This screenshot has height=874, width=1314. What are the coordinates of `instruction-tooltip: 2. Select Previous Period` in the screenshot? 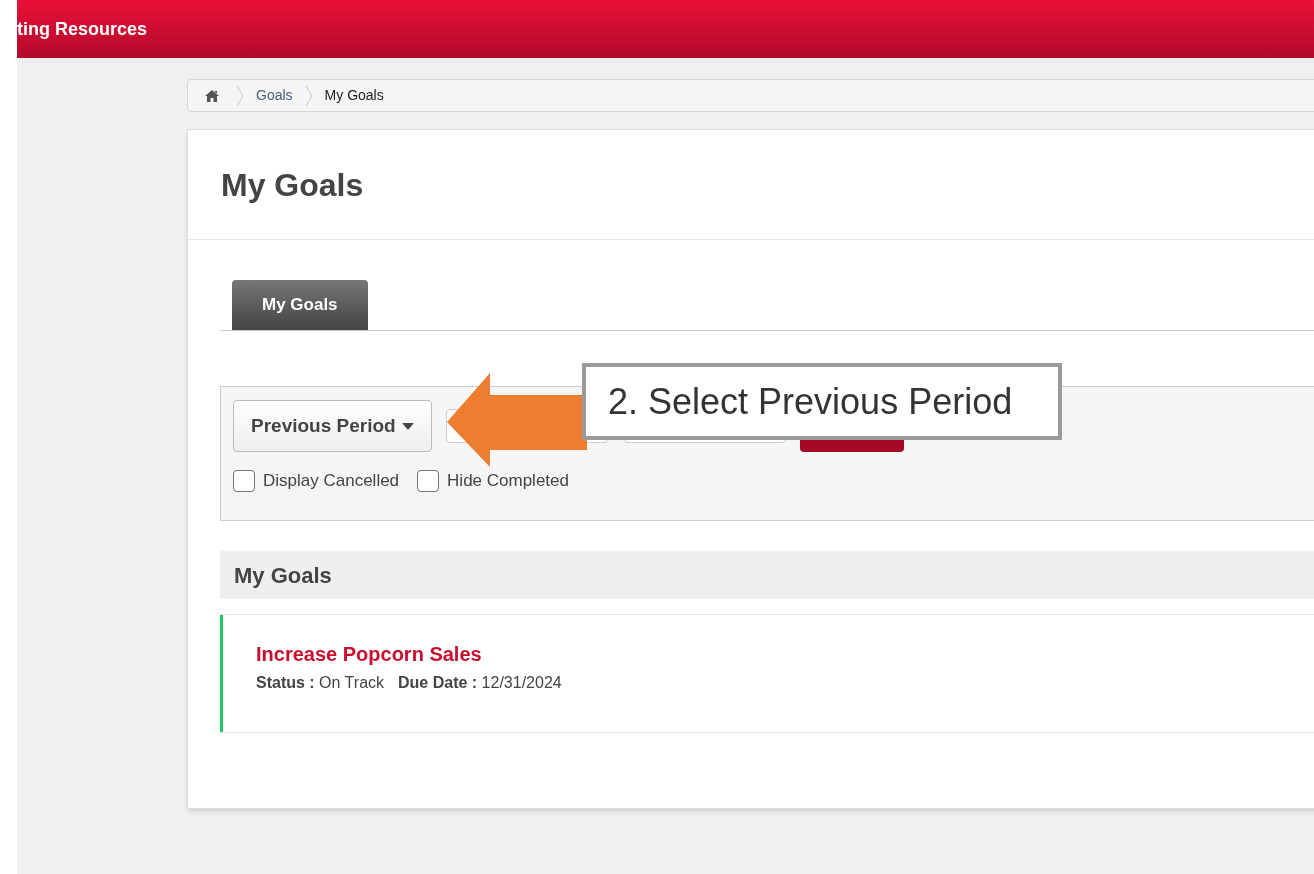 It's located at (822, 401).